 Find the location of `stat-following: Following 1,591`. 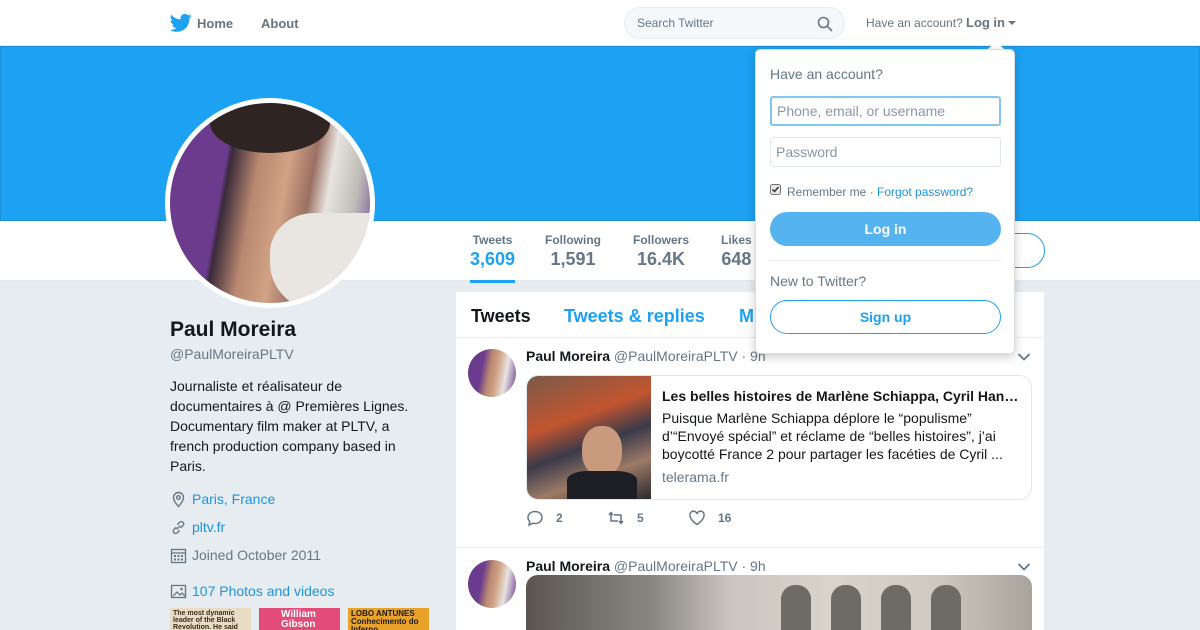

stat-following: Following 1,591 is located at coordinates (573, 251).